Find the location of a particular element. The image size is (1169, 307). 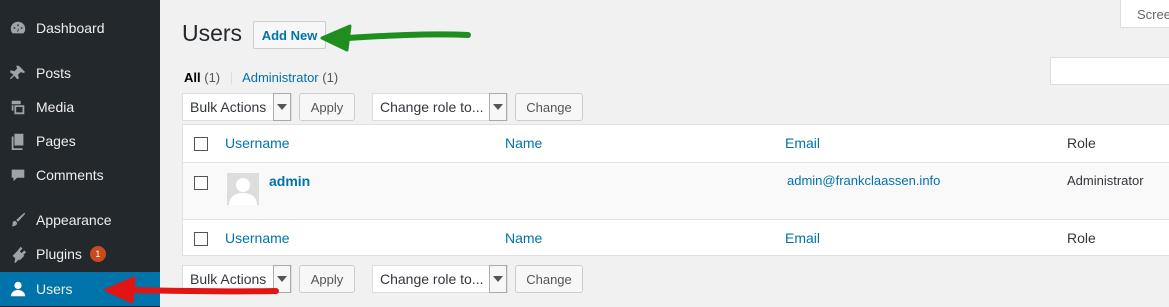

column-role-footer: Role is located at coordinates (1081, 238).